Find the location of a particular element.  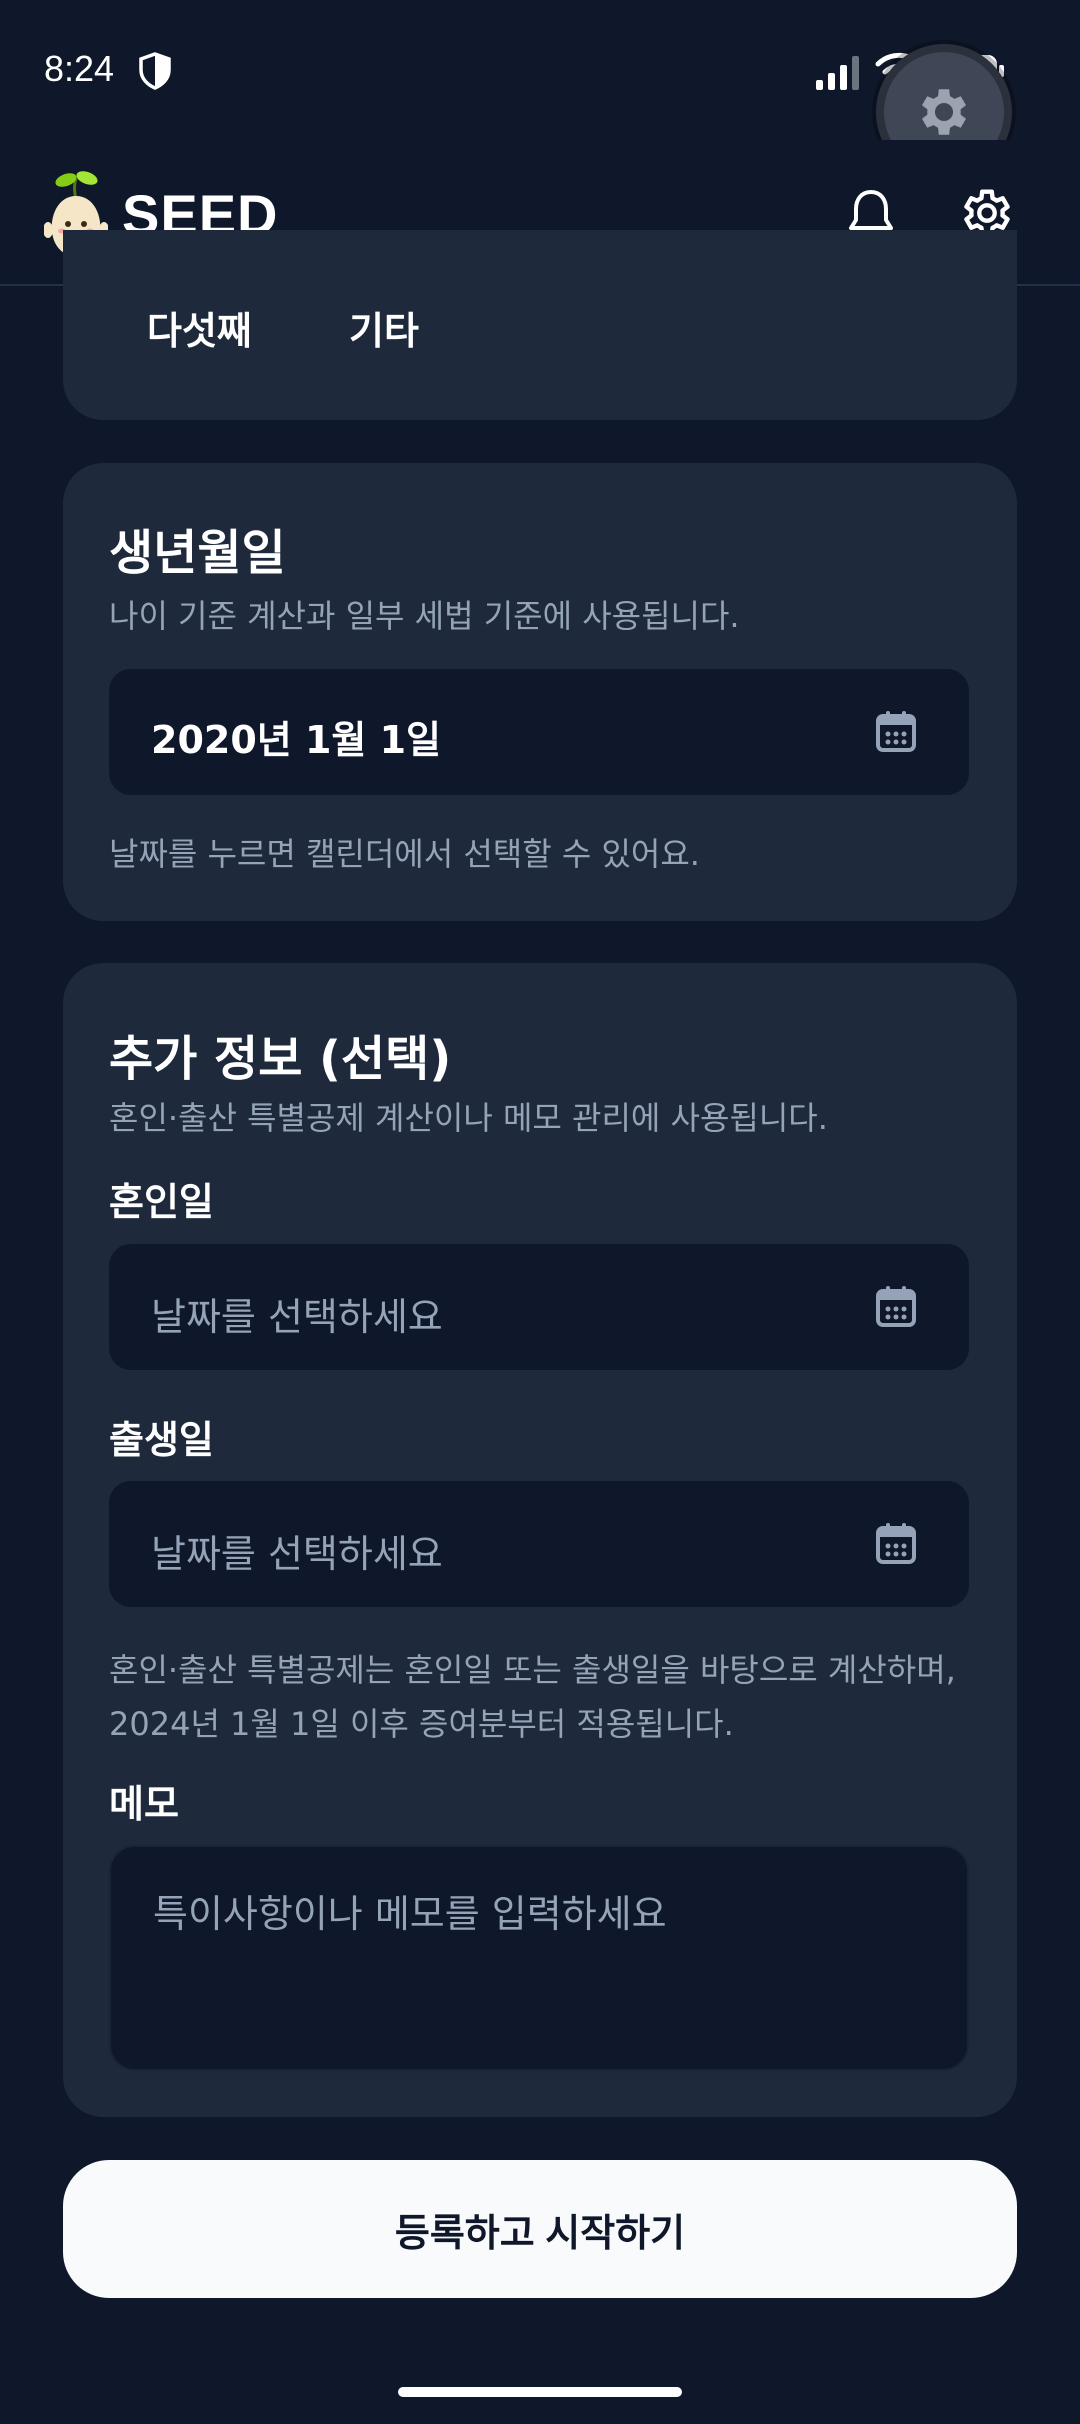

status-bar: 8:24 is located at coordinates (540, 90).